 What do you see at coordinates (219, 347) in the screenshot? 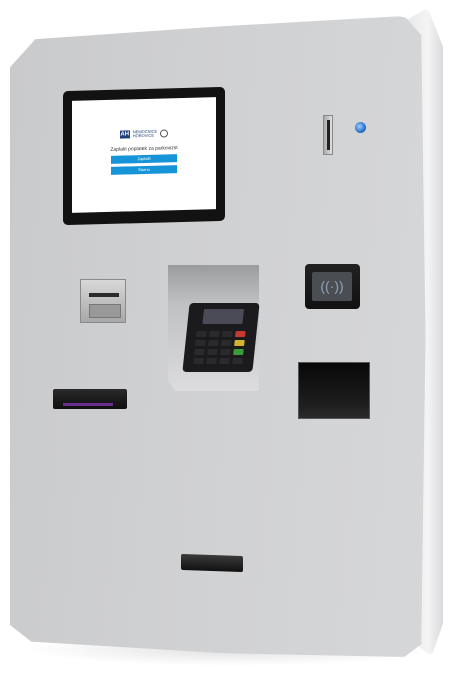
I see `pinpad-keys` at bounding box center [219, 347].